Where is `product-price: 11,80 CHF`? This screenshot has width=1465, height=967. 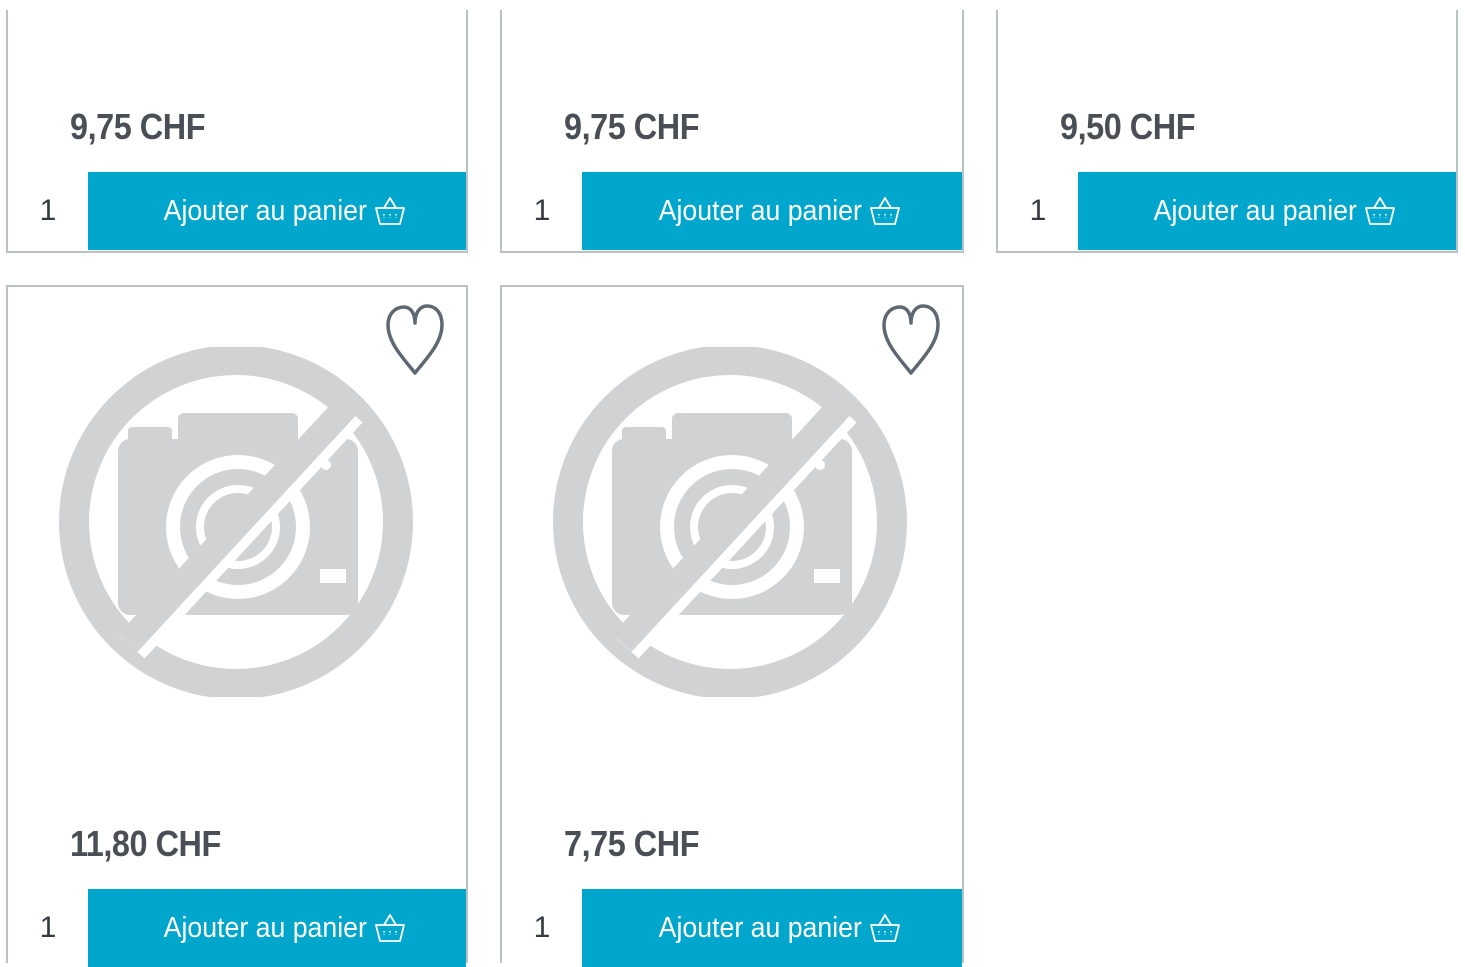 product-price: 11,80 CHF is located at coordinates (145, 843).